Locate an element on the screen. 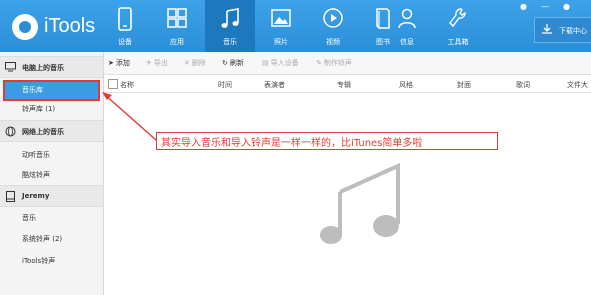 This screenshot has width=591, height=295. column-file-size: 文件大 is located at coordinates (577, 85).